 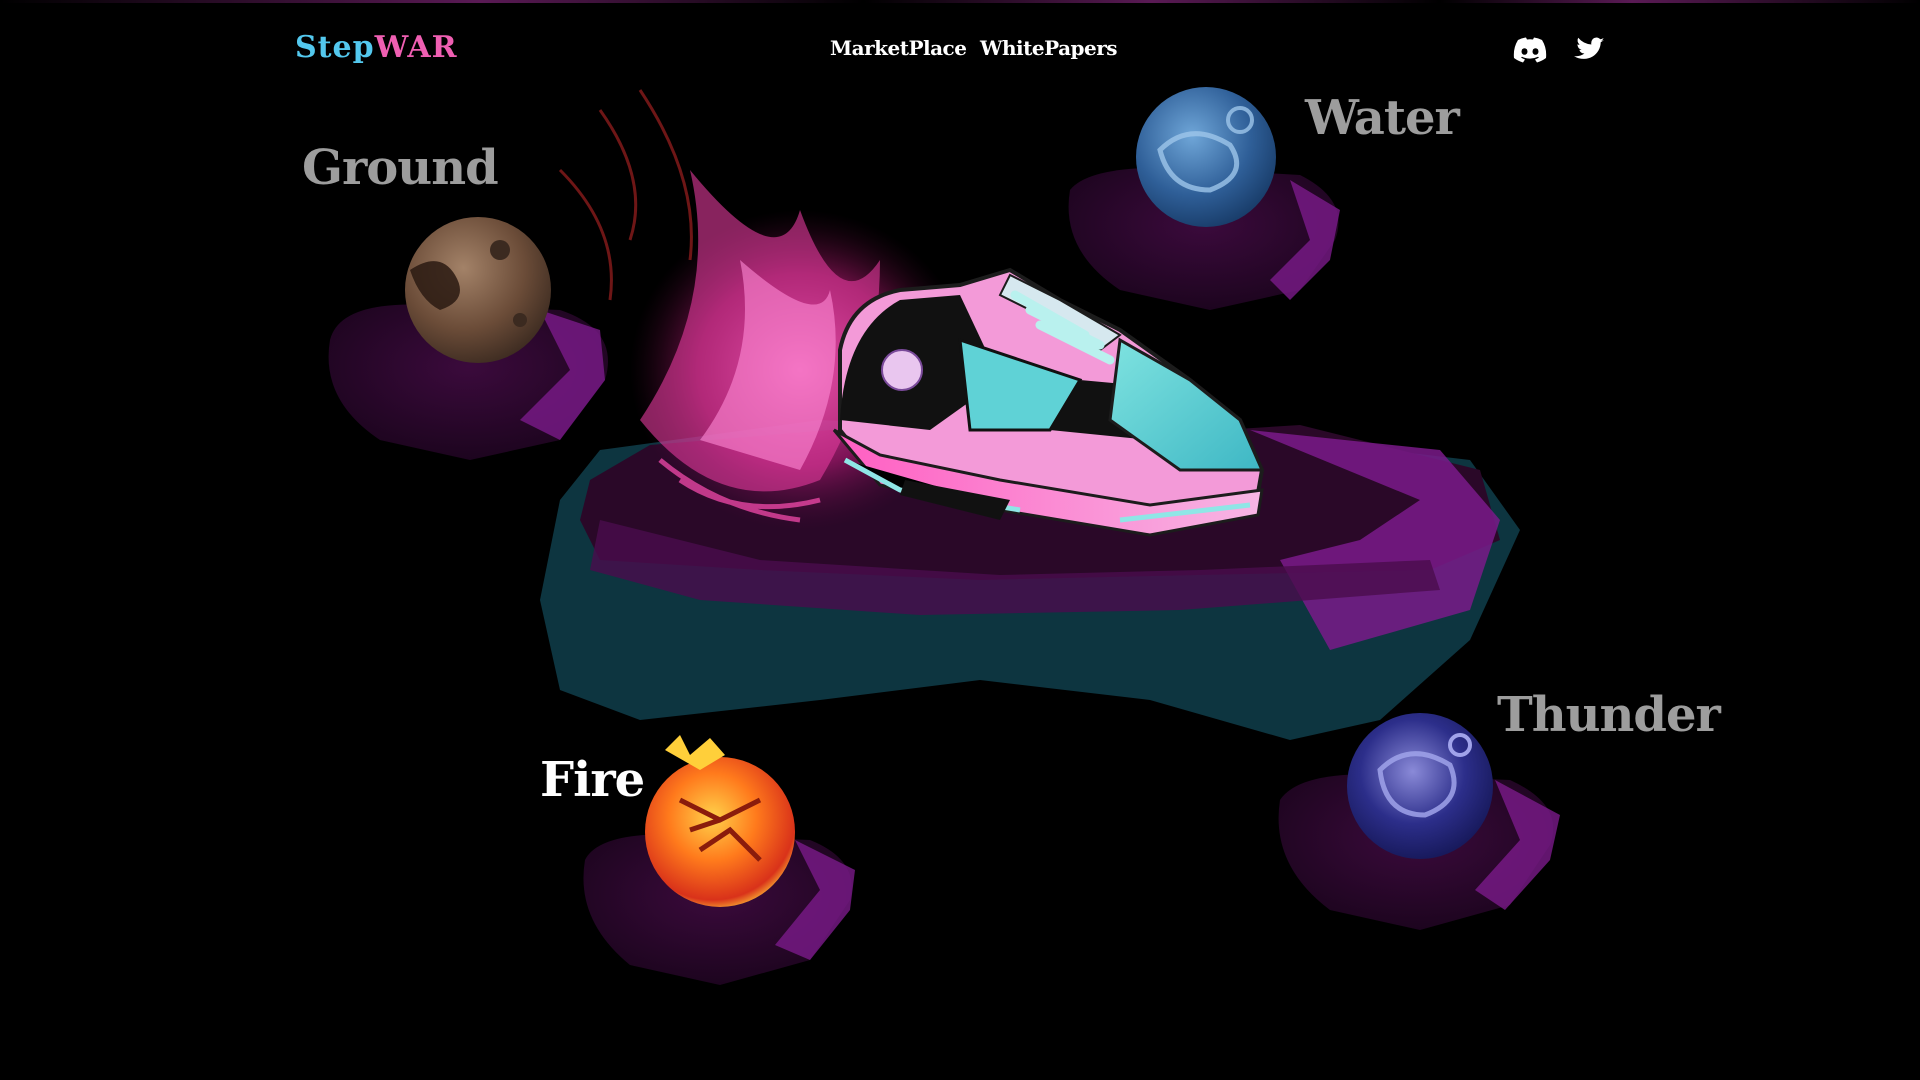 What do you see at coordinates (1530, 50) in the screenshot?
I see `discord-icon` at bounding box center [1530, 50].